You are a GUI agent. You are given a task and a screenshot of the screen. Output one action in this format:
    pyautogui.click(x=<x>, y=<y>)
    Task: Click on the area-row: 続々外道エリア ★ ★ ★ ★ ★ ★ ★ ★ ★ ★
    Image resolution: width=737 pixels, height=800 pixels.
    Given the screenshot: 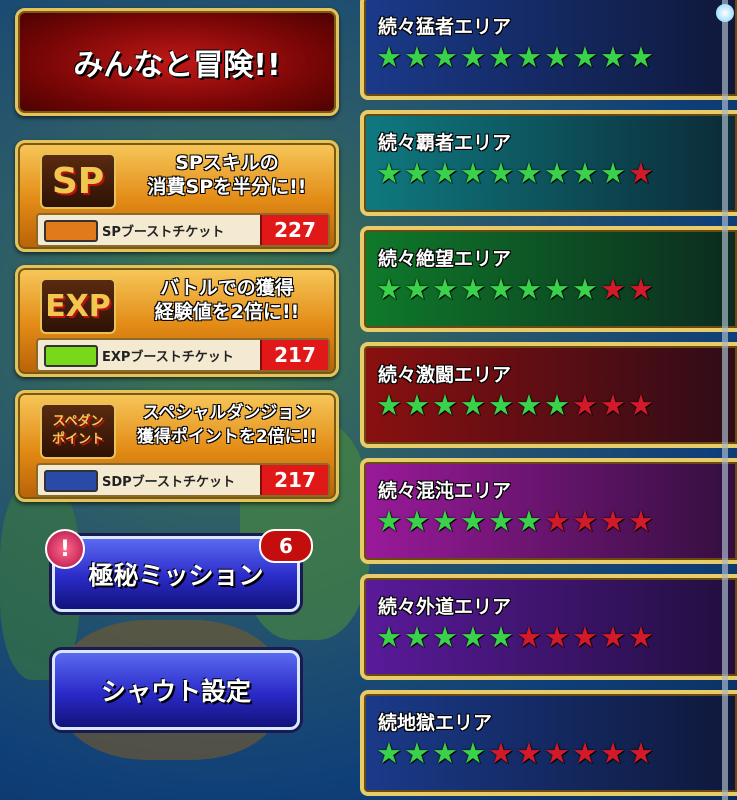 What is the action you would take?
    pyautogui.click(x=548, y=627)
    